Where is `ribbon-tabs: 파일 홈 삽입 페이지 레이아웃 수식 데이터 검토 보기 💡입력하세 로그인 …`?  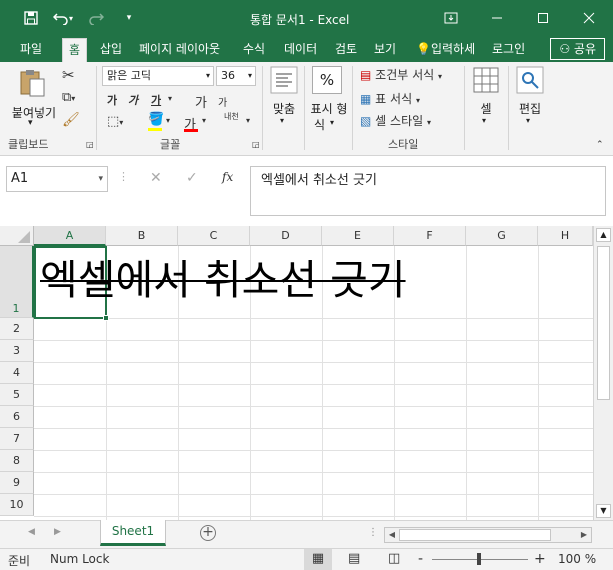
ribbon-tabs: 파일 홈 삽입 페이지 레이아웃 수식 데이터 검토 보기 💡입력하세 로그인 … is located at coordinates (306, 49).